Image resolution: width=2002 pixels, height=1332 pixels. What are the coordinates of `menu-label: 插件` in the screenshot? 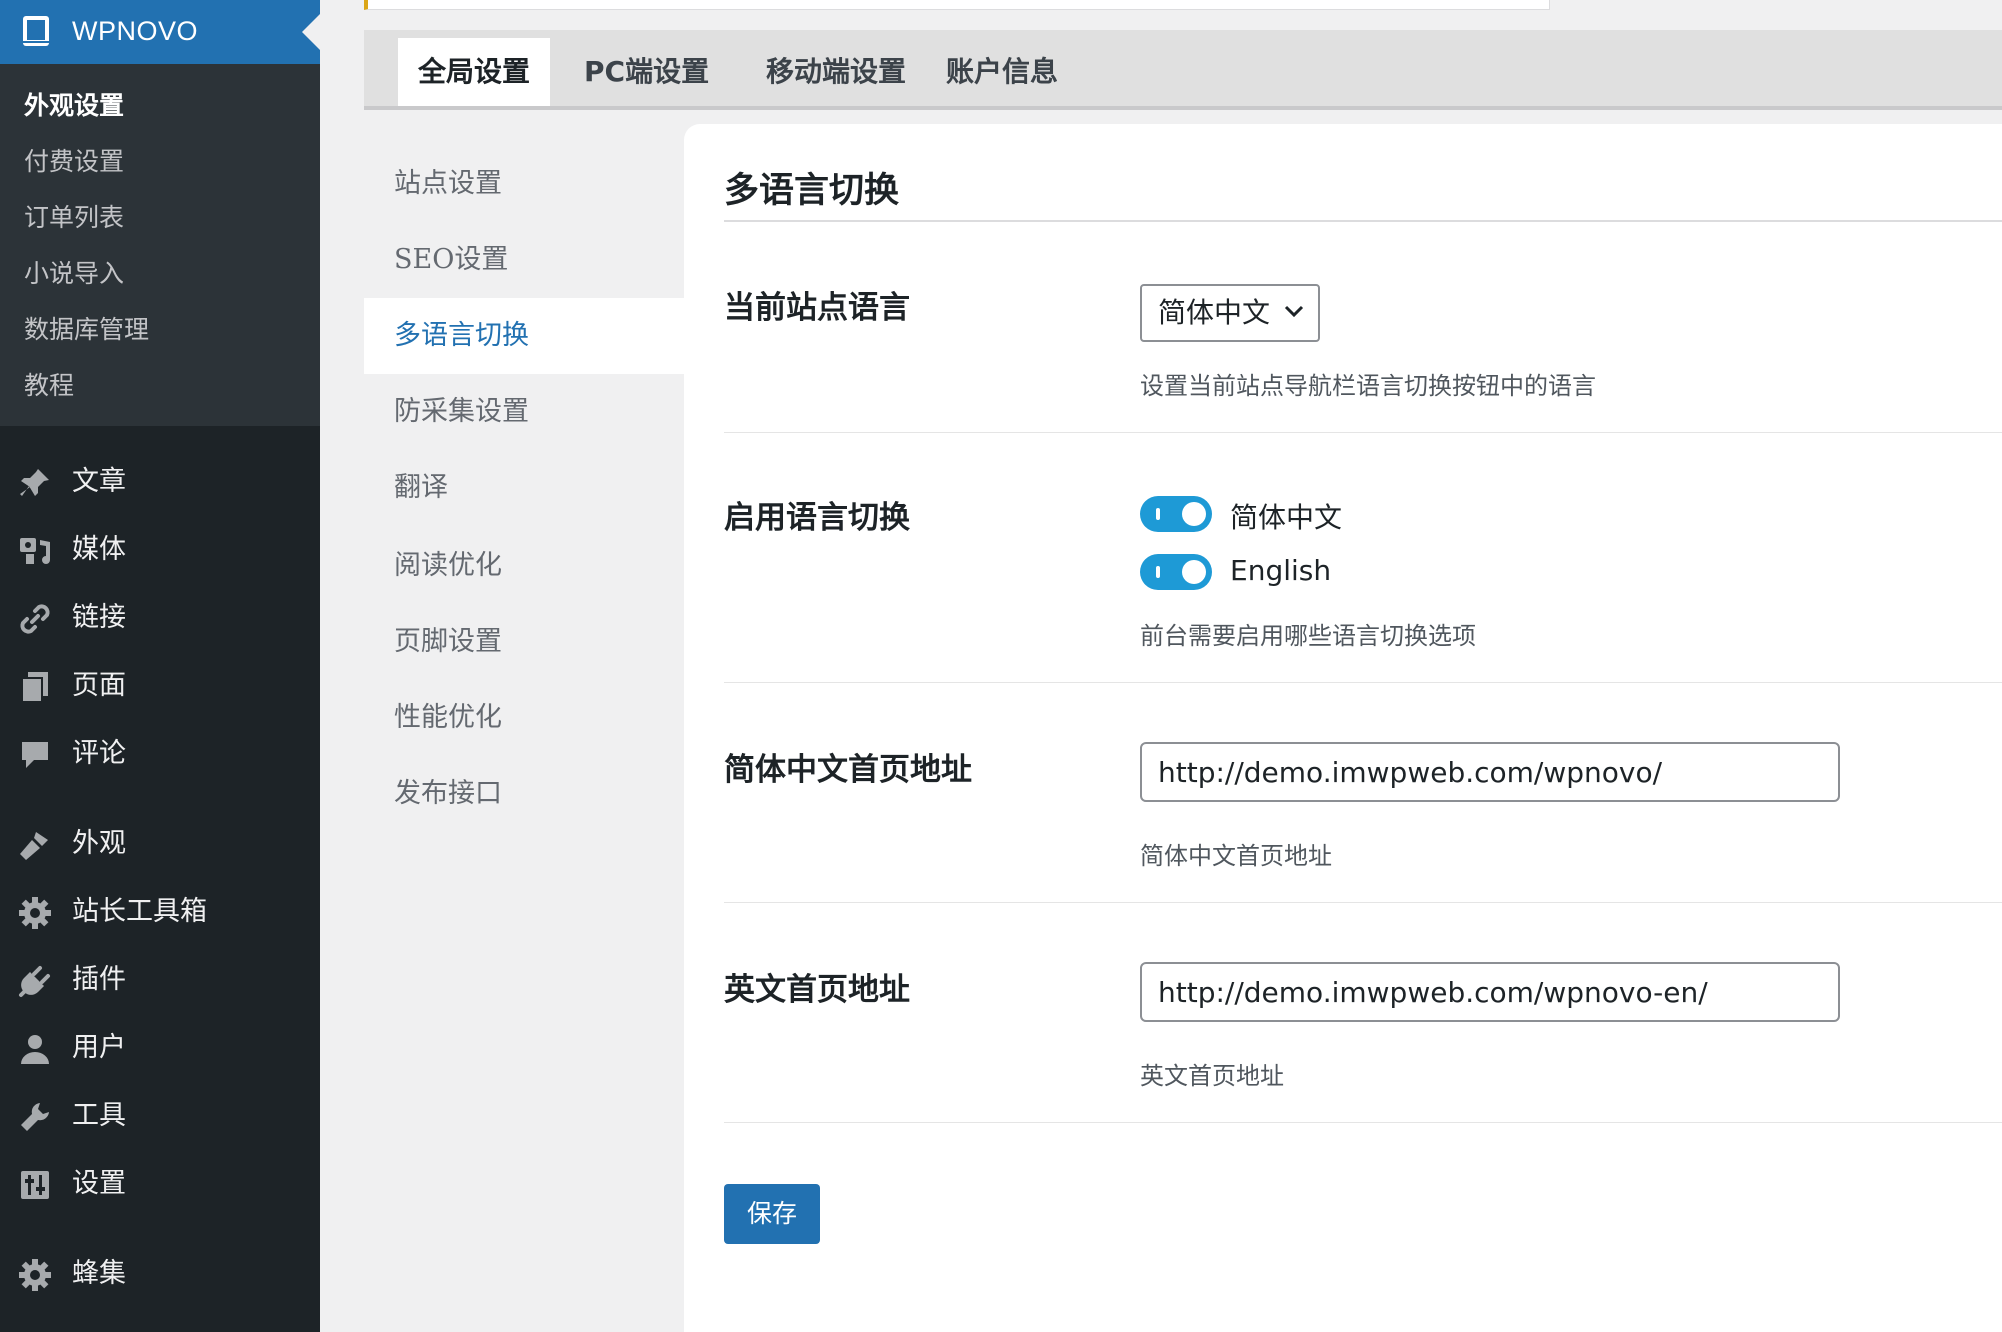 It's located at (99, 979).